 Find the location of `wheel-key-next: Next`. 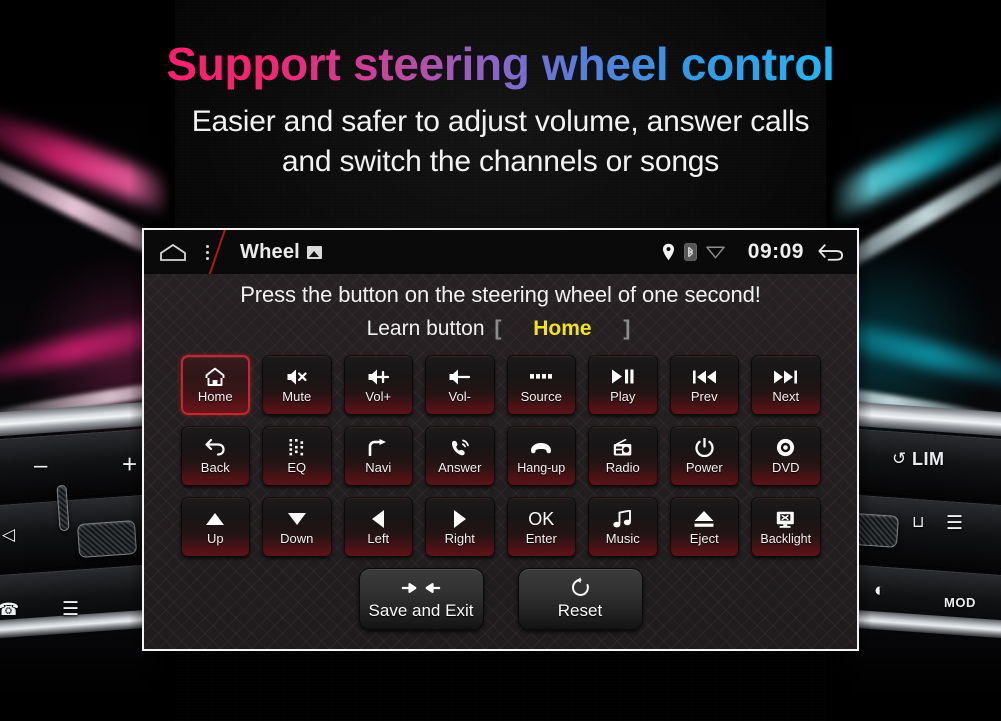

wheel-key-next: Next is located at coordinates (786, 385).